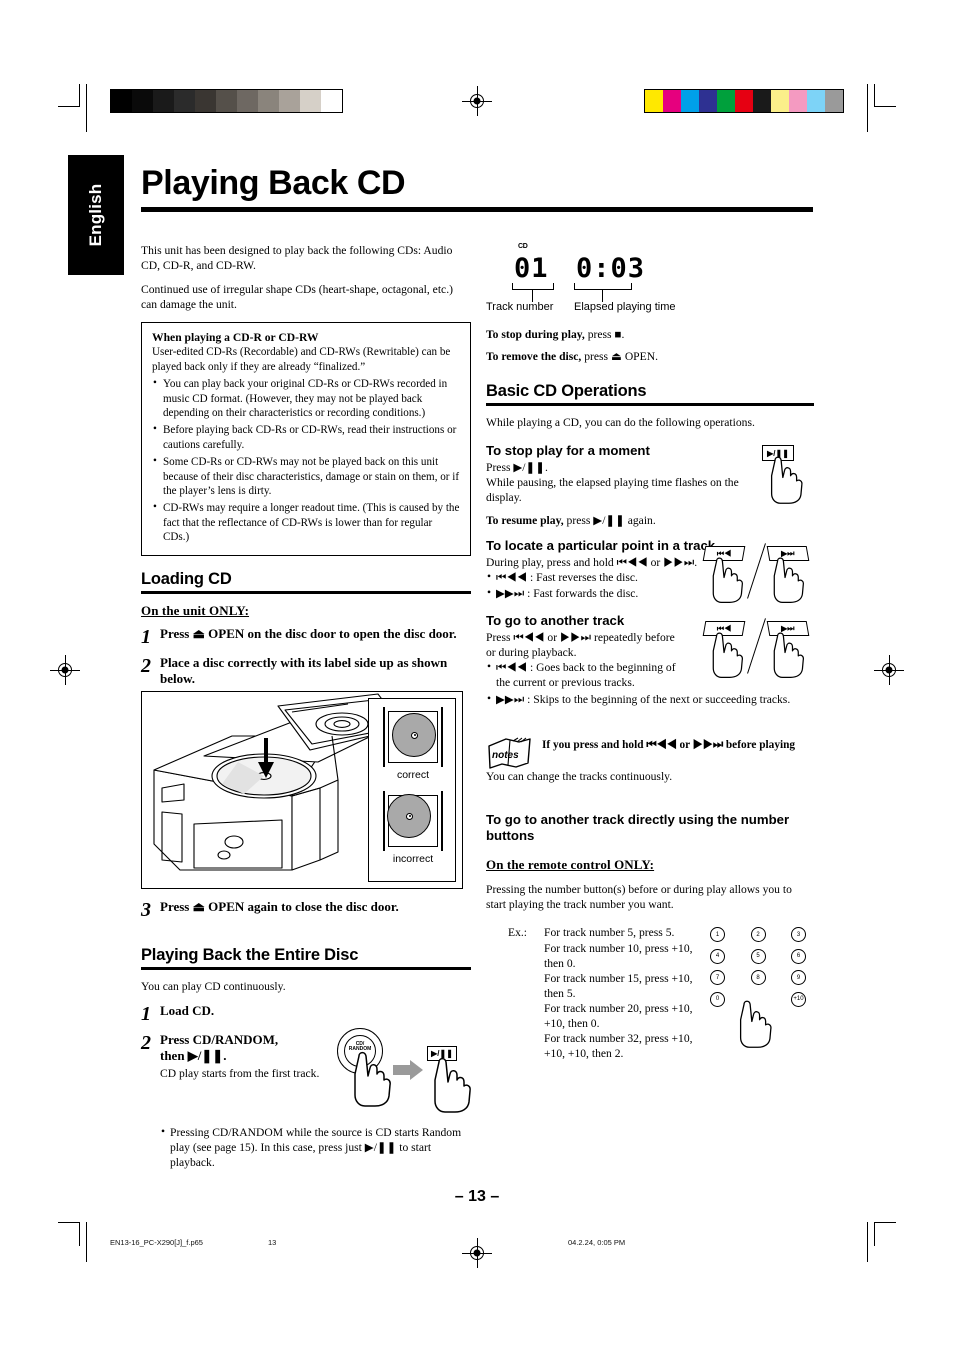 The image size is (954, 1353). I want to click on number-key-4: 4, so click(717, 956).